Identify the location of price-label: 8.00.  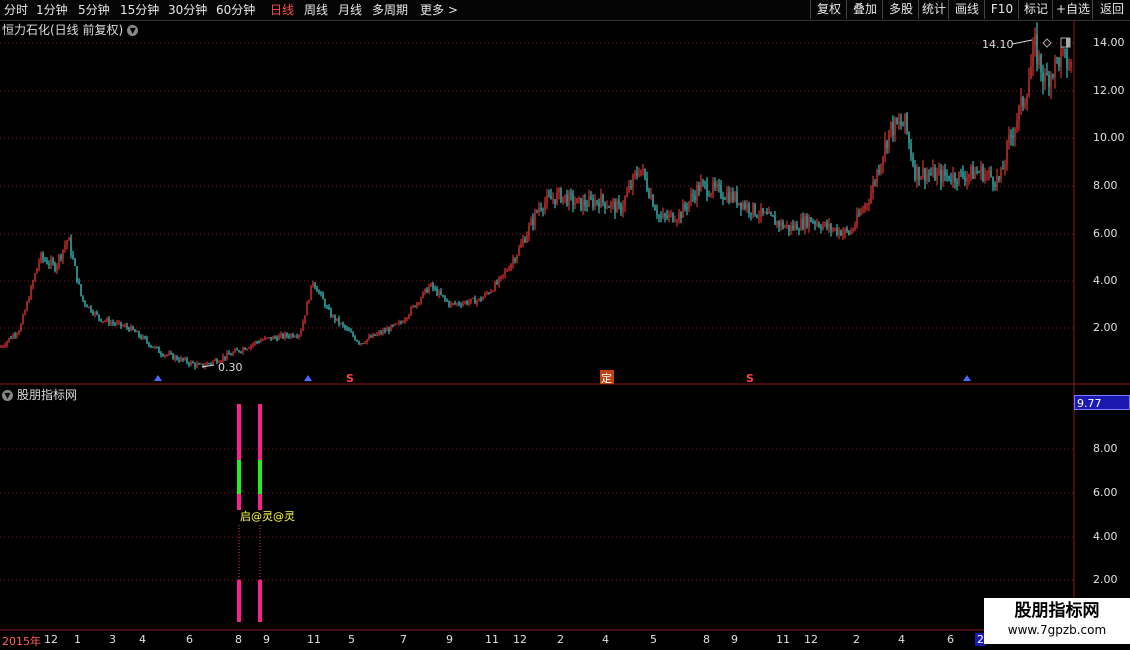
(1105, 185).